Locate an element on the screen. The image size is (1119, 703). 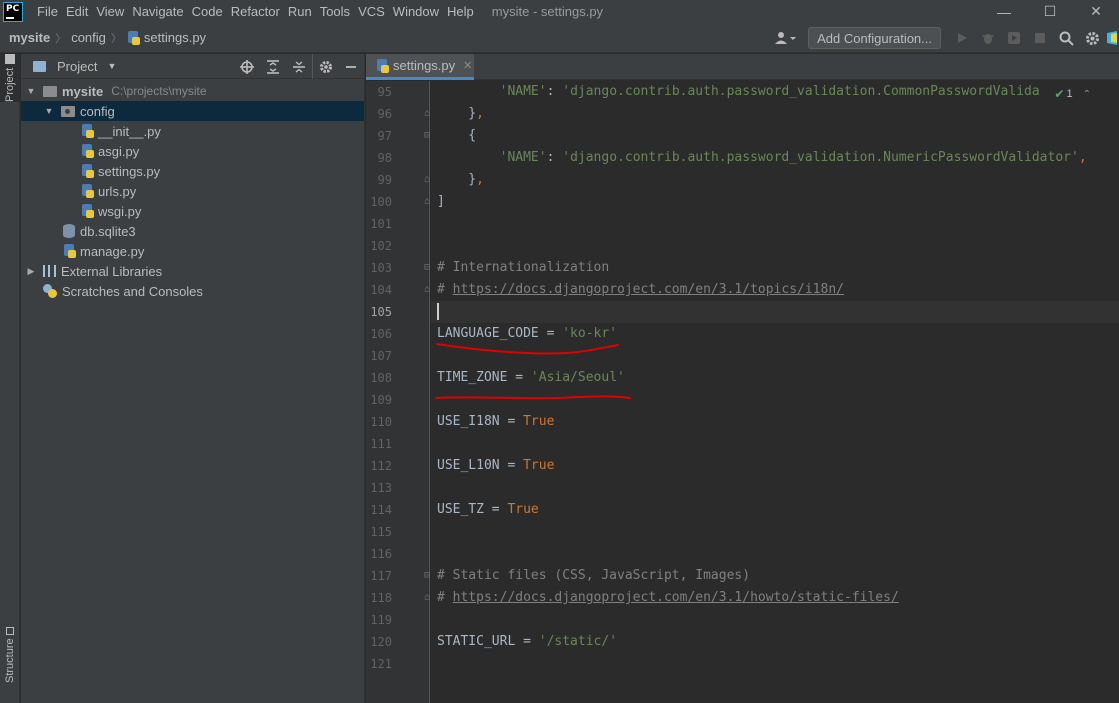
coverage-icon is located at coordinates (1014, 38).